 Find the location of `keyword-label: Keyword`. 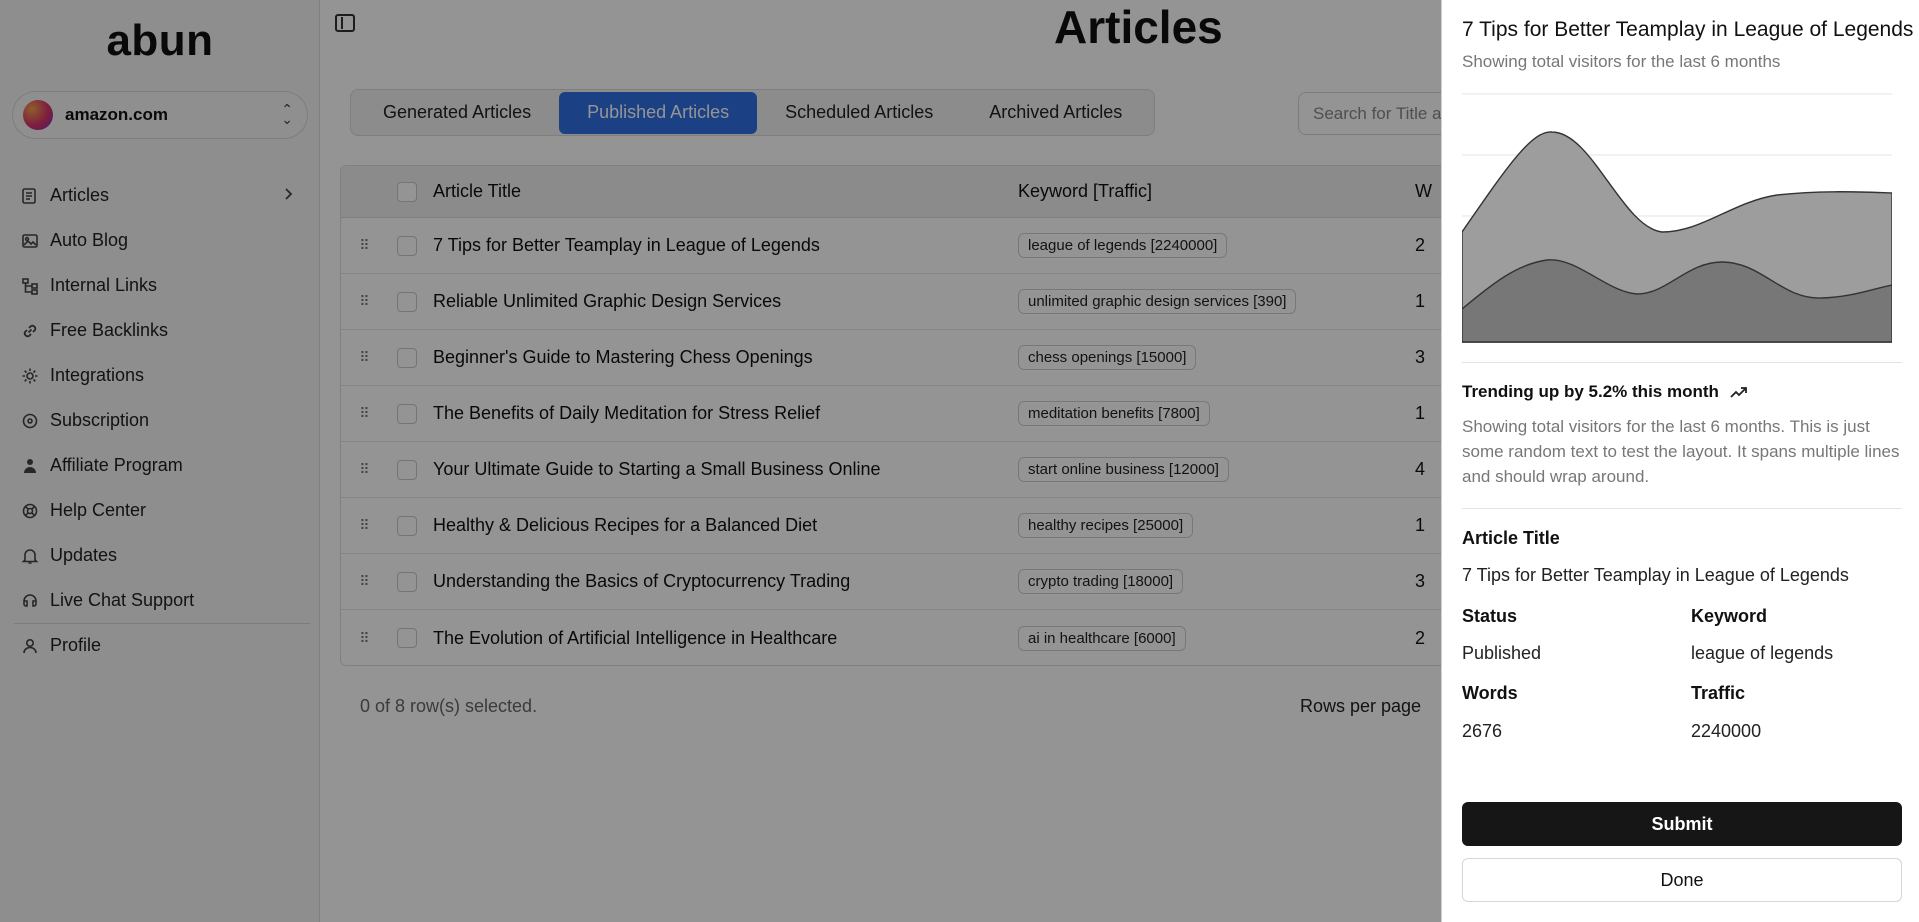

keyword-label: Keyword is located at coordinates (1729, 616).